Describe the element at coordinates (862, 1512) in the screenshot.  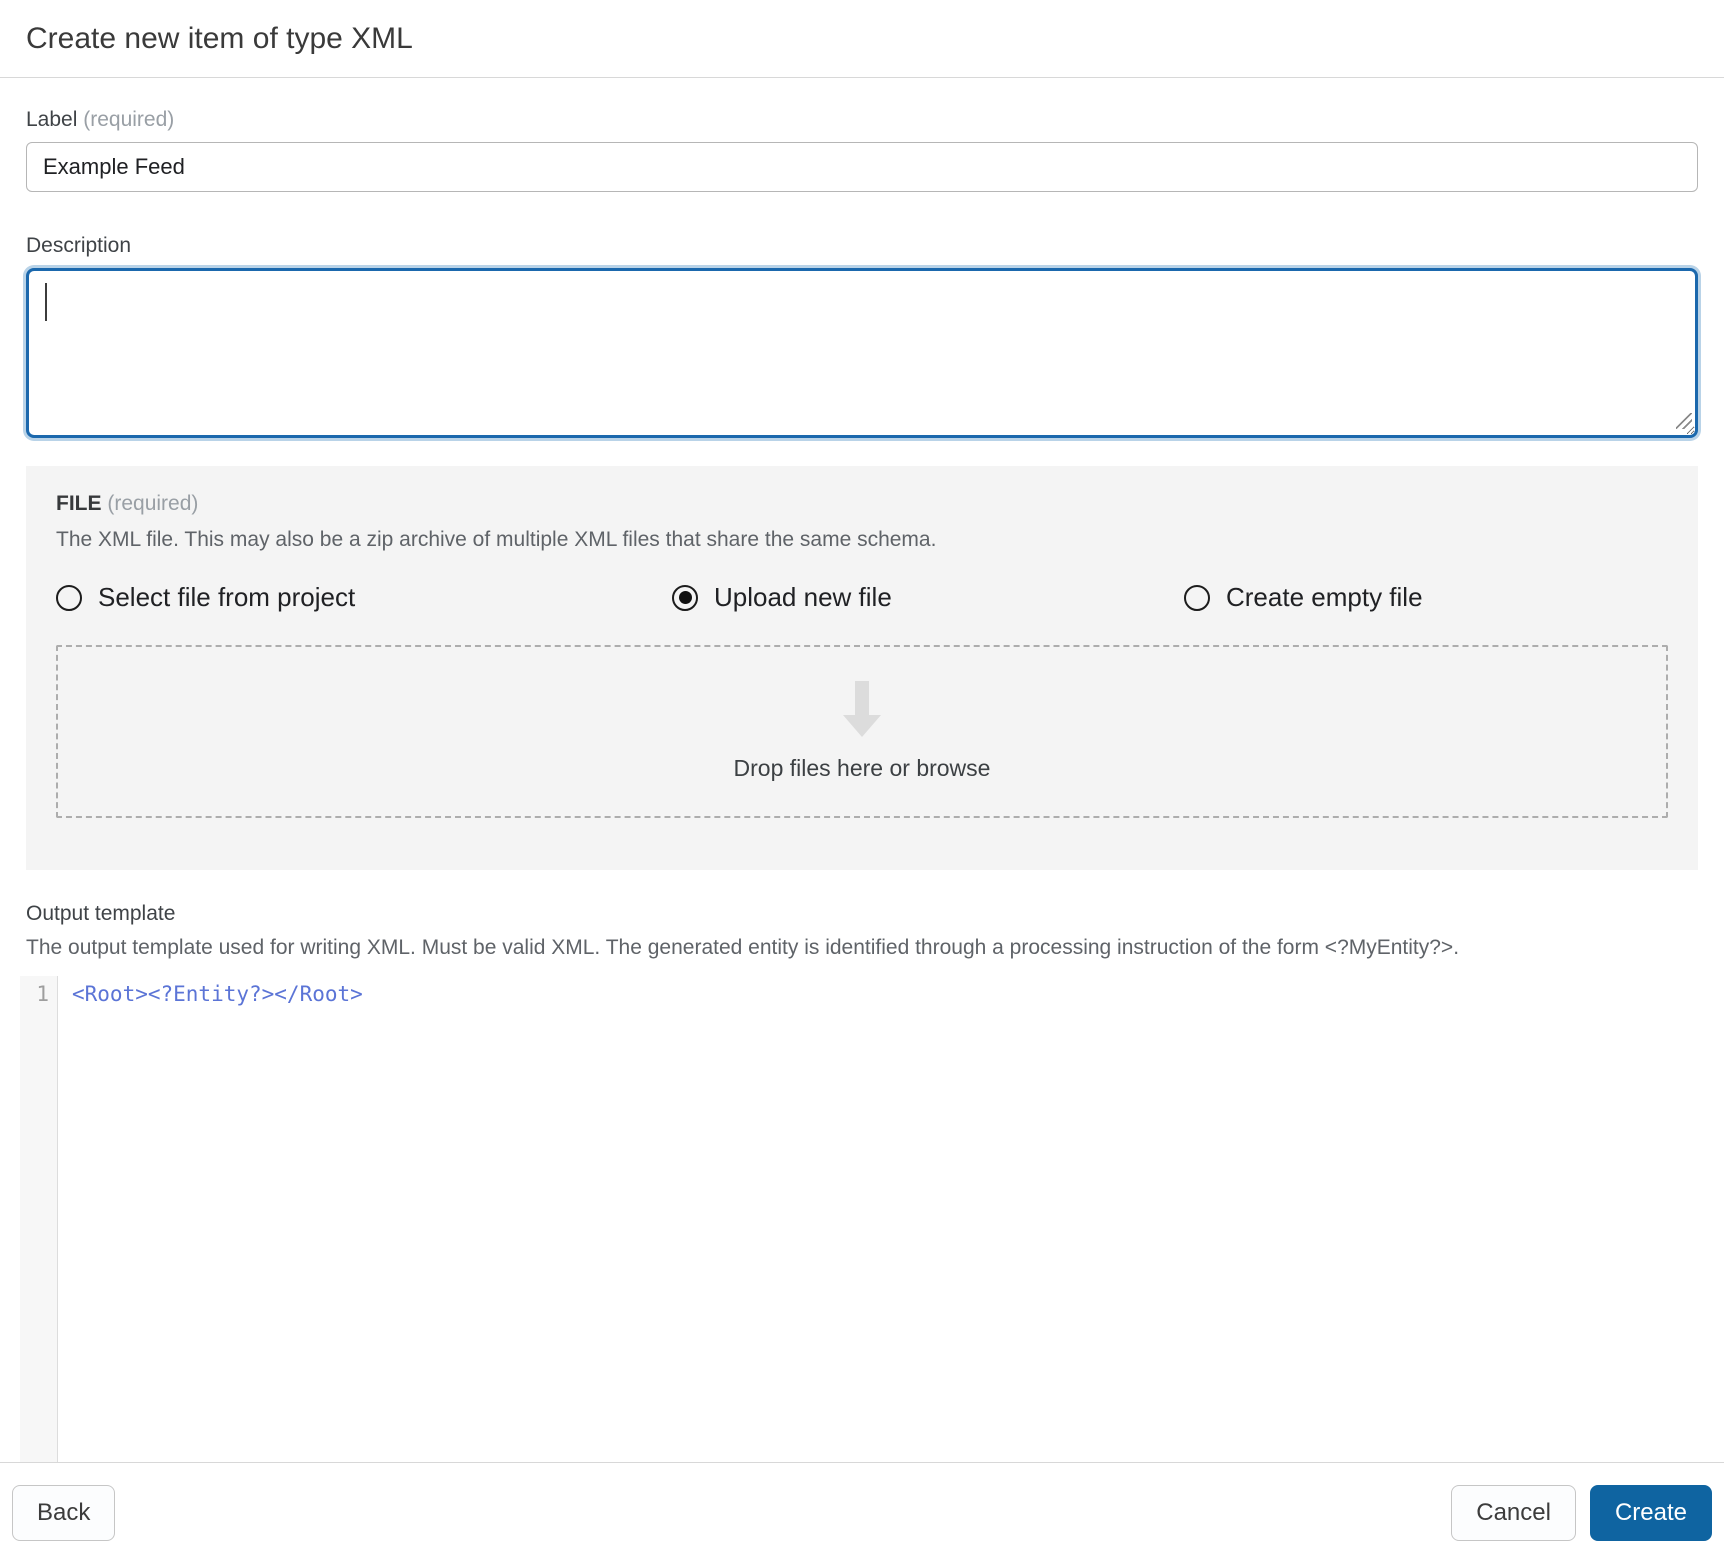
I see `dialog-footer: Back Cancel Create` at that location.